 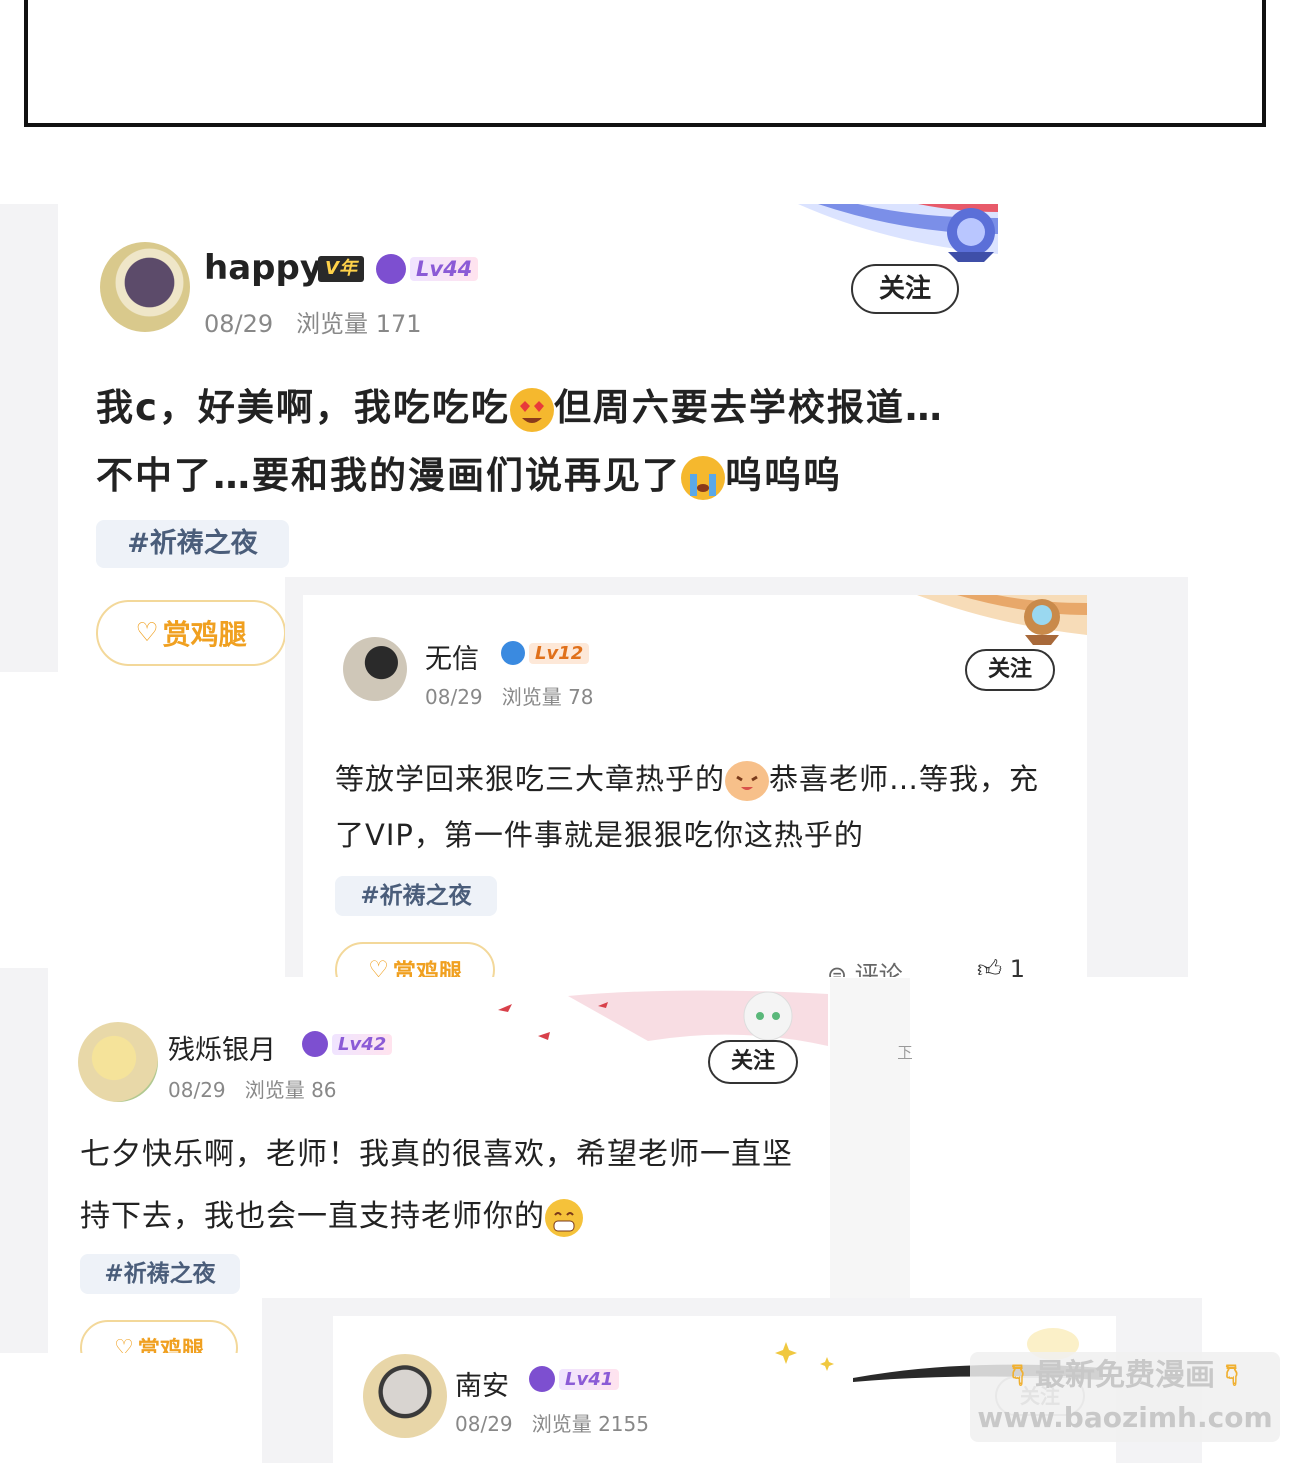 I want to click on corner-decoration, so click(x=1002, y=620).